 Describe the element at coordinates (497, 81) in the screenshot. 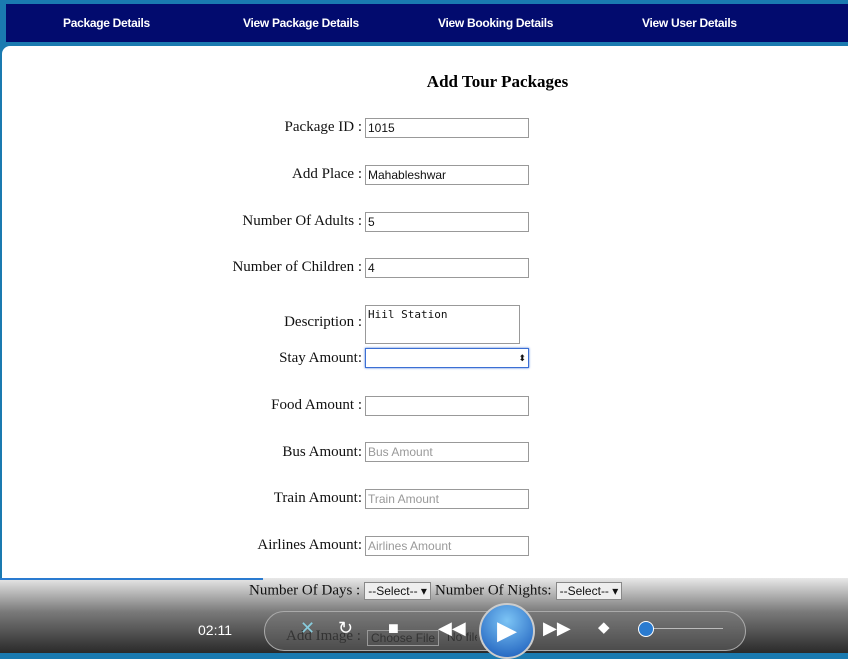

I see `page-title: Add Tour Packages` at that location.